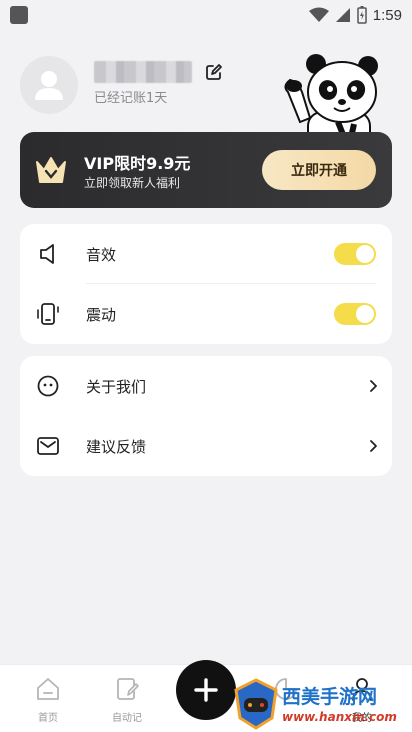 Image resolution: width=412 pixels, height=732 pixels. What do you see at coordinates (132, 183) in the screenshot?
I see `vip-subtitle: 立即领取新人福利` at bounding box center [132, 183].